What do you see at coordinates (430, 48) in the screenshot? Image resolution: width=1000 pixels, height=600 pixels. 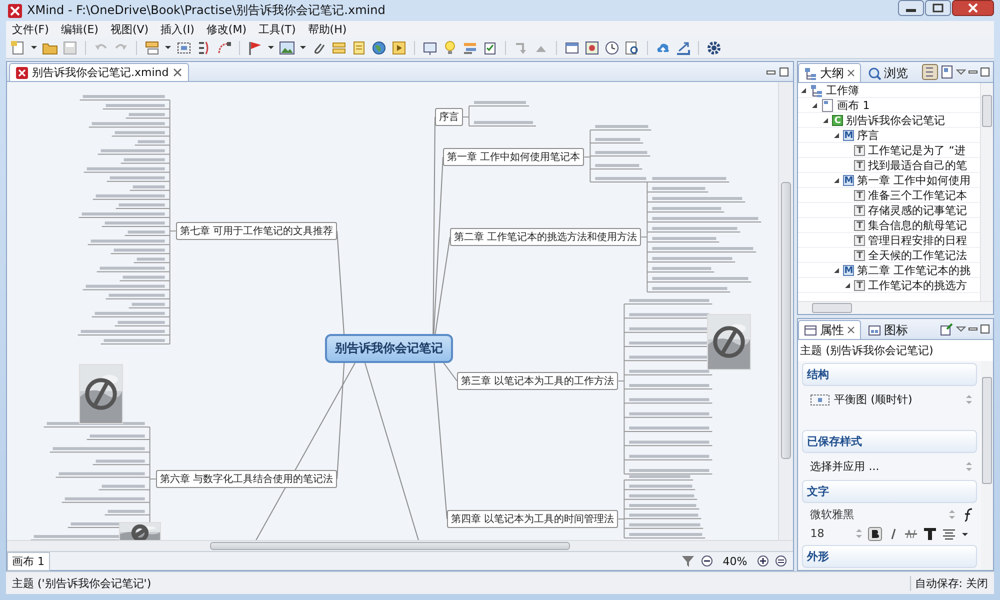 I see `presentation-icon` at bounding box center [430, 48].